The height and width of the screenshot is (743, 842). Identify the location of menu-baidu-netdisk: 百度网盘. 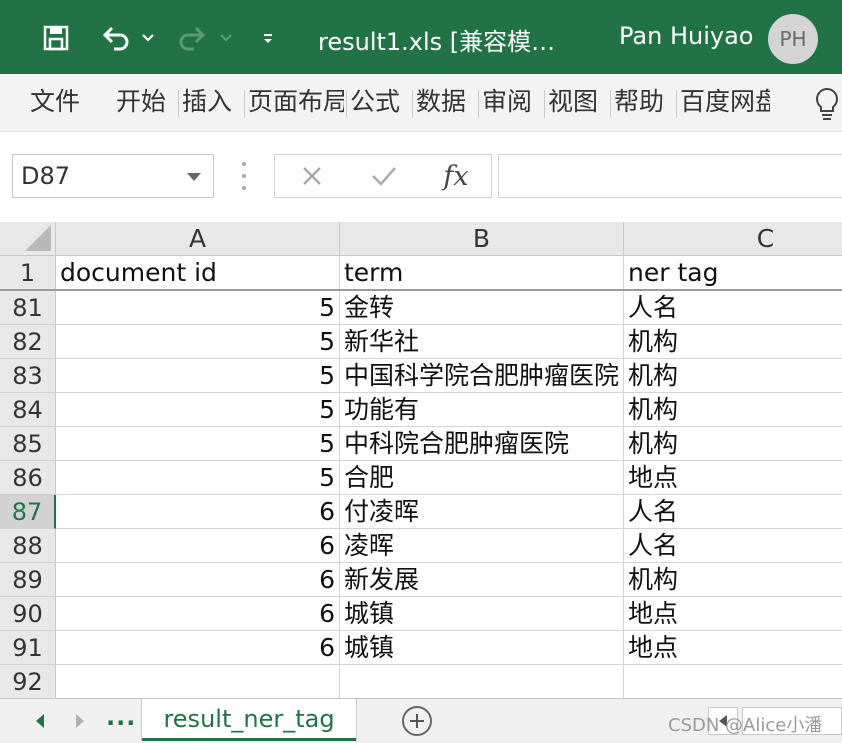
(725, 103).